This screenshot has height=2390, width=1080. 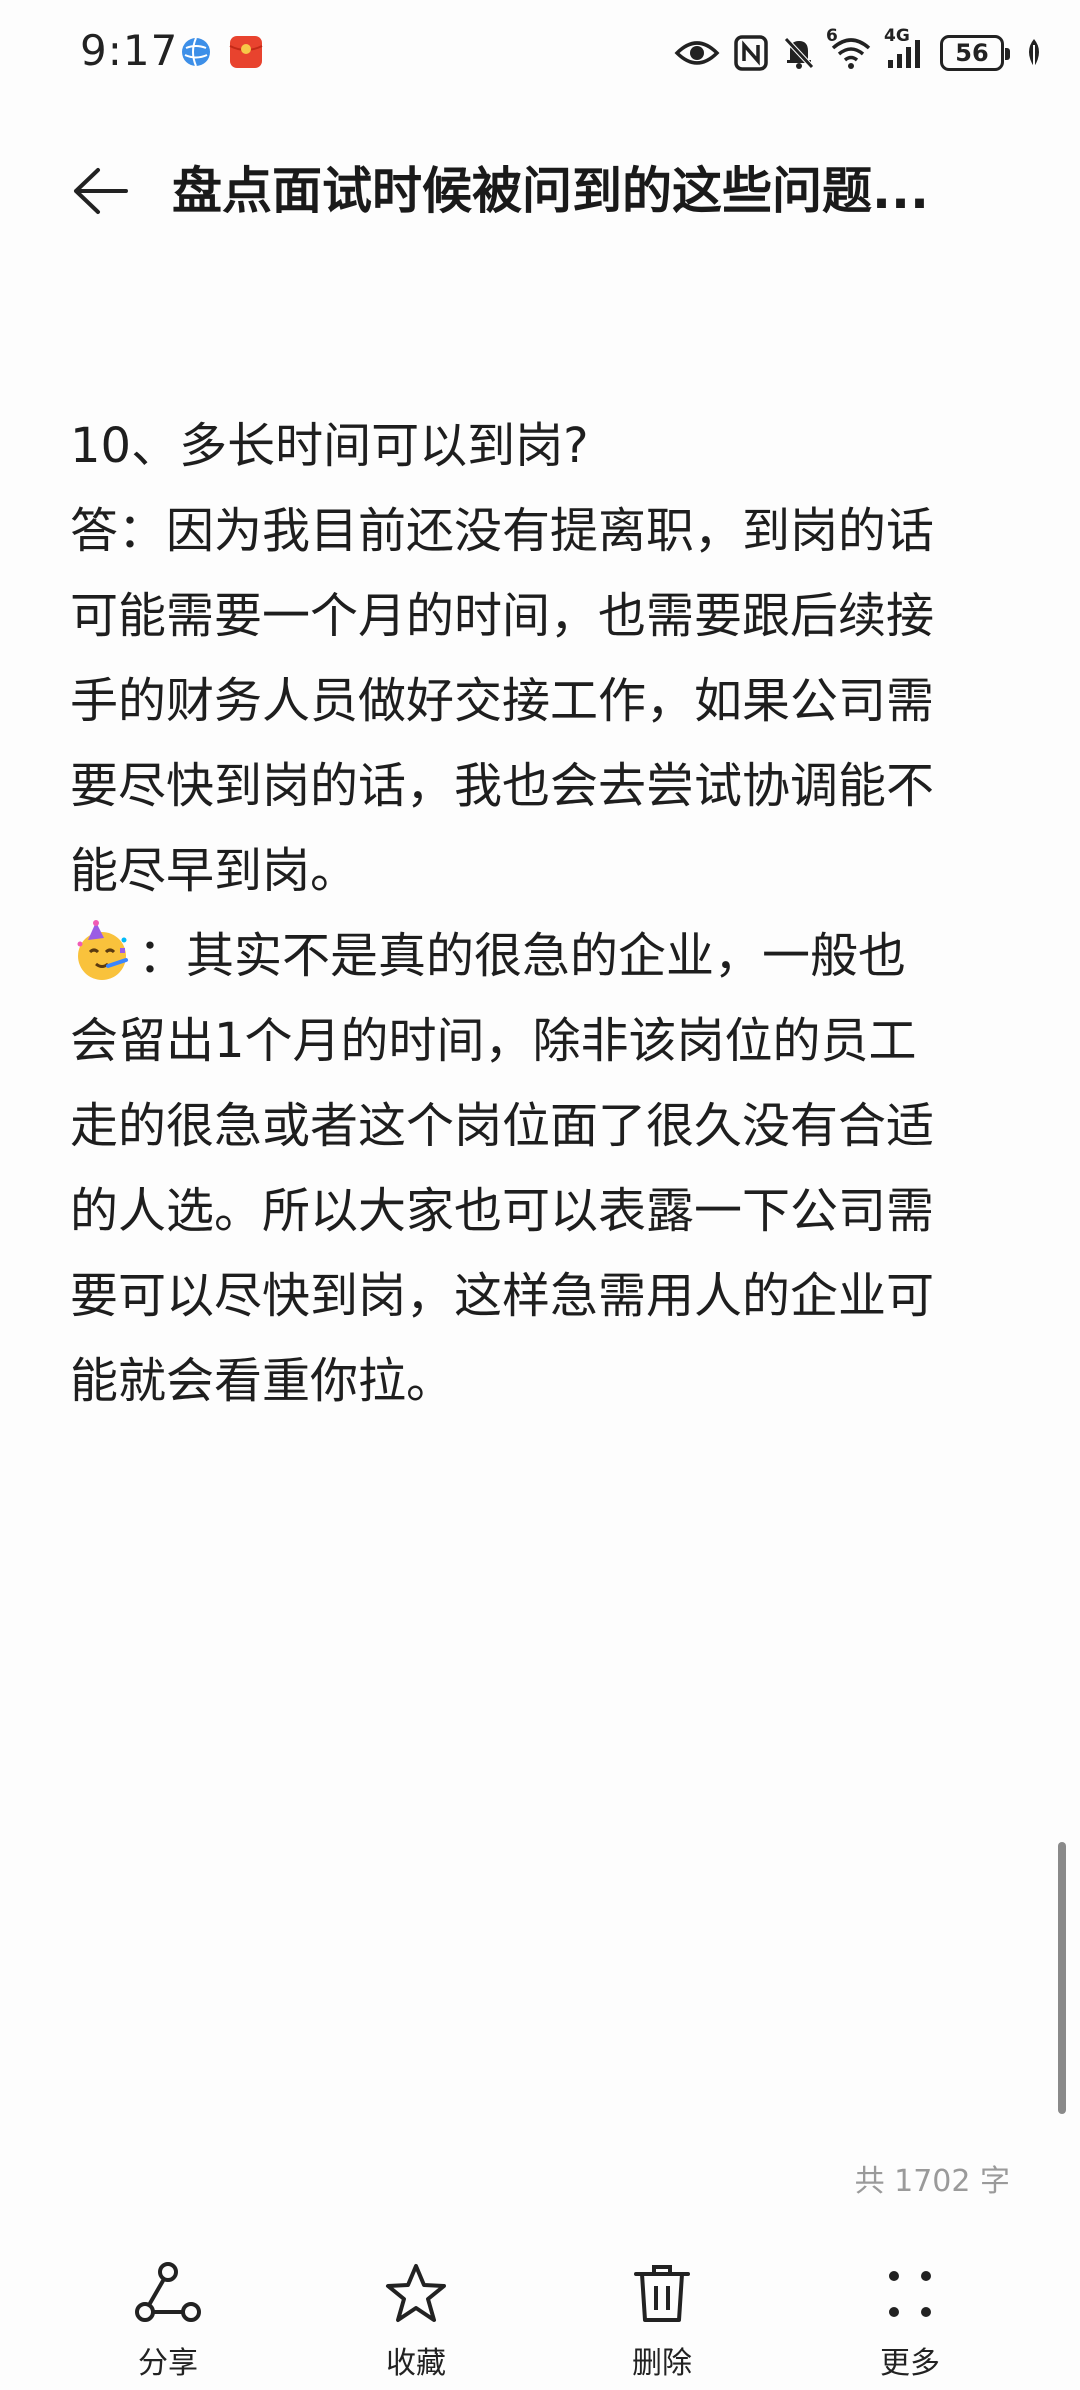 What do you see at coordinates (972, 53) in the screenshot?
I see `battery-level: 56` at bounding box center [972, 53].